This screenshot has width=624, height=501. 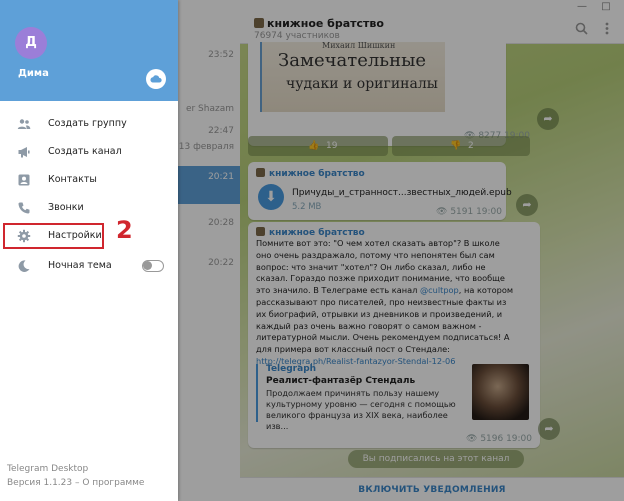 What do you see at coordinates (24, 180) in the screenshot?
I see `contact-icon` at bounding box center [24, 180].